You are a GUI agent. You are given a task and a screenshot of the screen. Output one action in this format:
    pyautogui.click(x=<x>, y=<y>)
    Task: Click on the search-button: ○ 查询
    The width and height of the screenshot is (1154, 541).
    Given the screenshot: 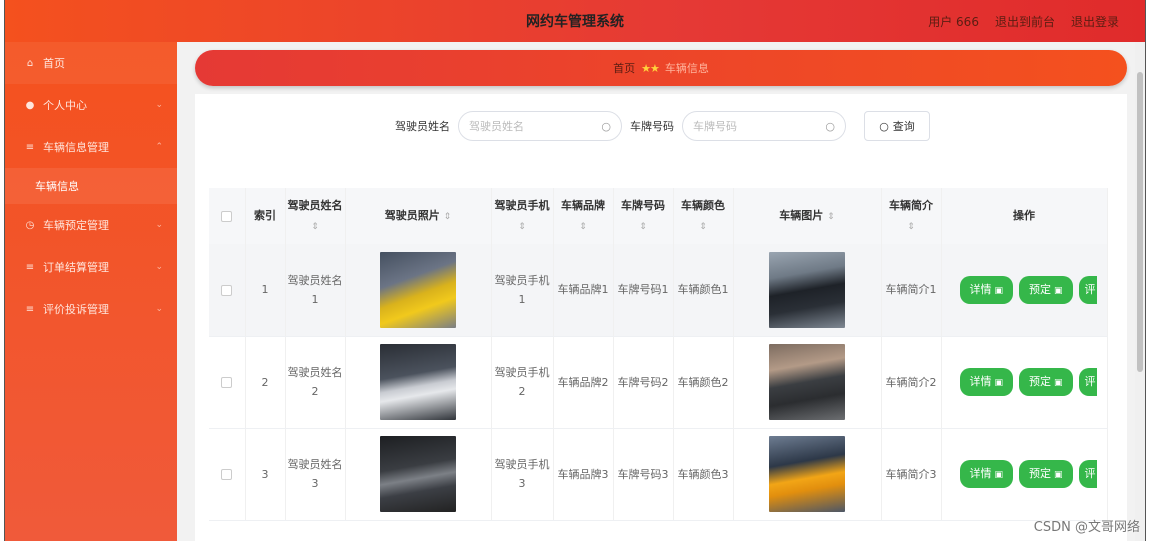 What is the action you would take?
    pyautogui.click(x=897, y=126)
    